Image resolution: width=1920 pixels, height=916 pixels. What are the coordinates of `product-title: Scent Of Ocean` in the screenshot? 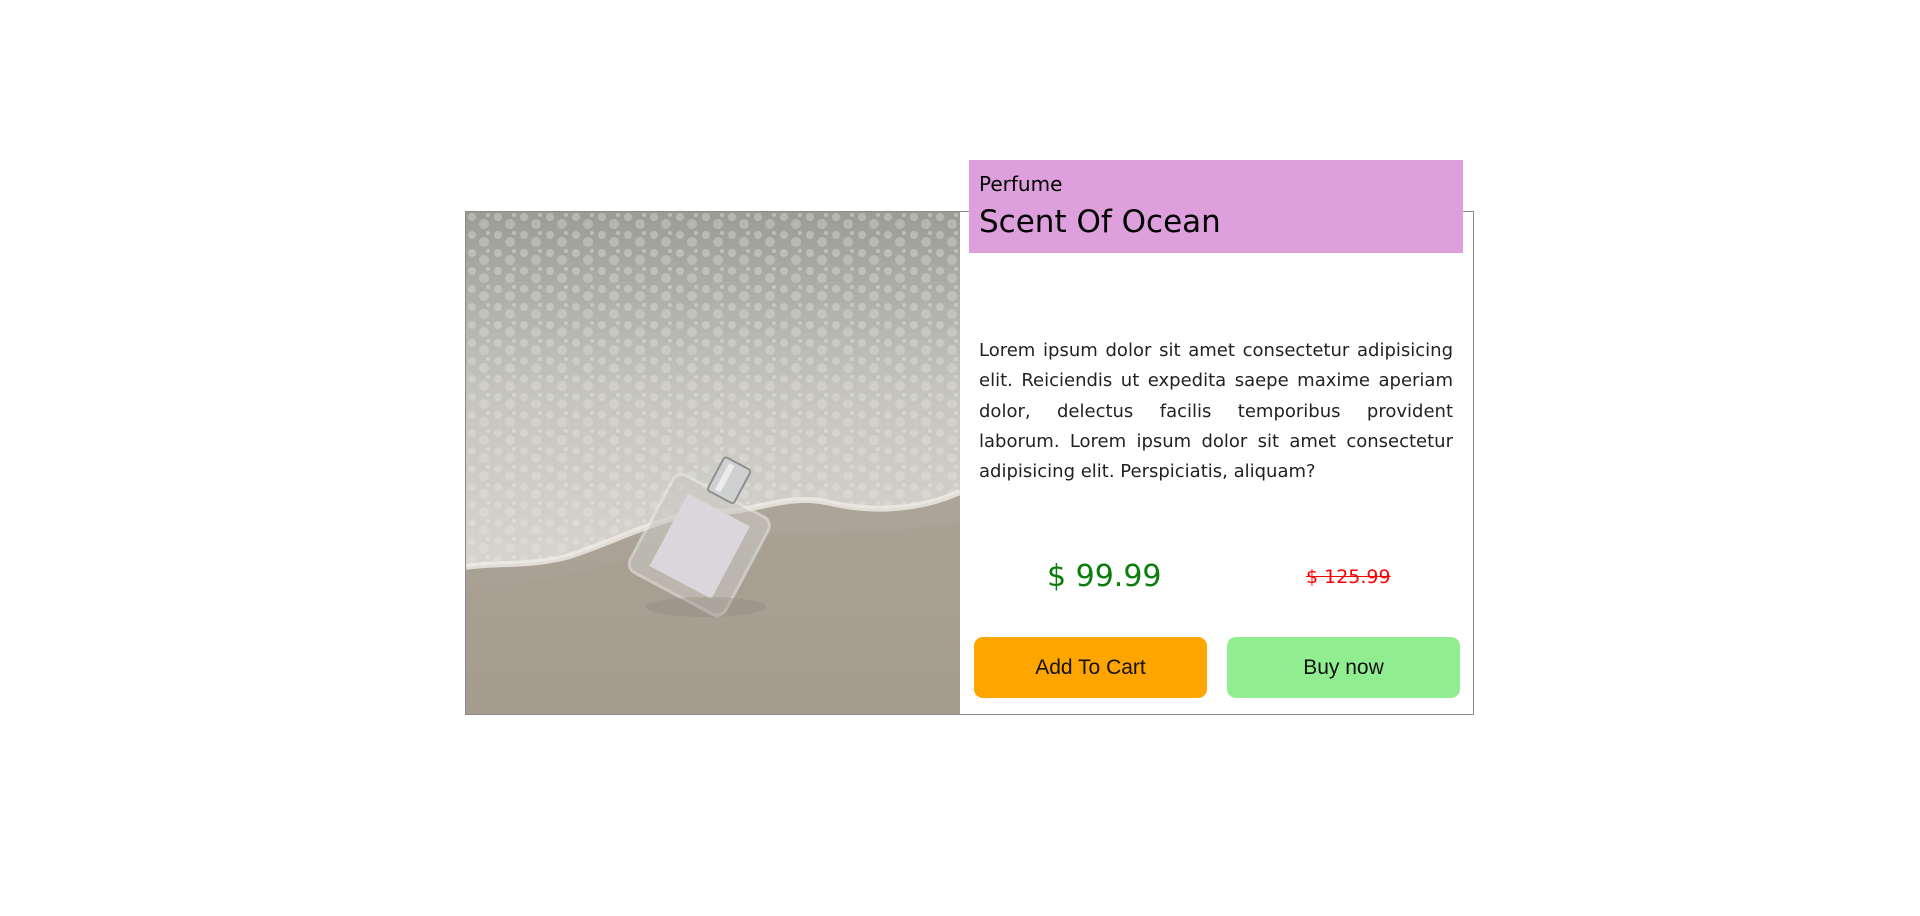 It's located at (1100, 222).